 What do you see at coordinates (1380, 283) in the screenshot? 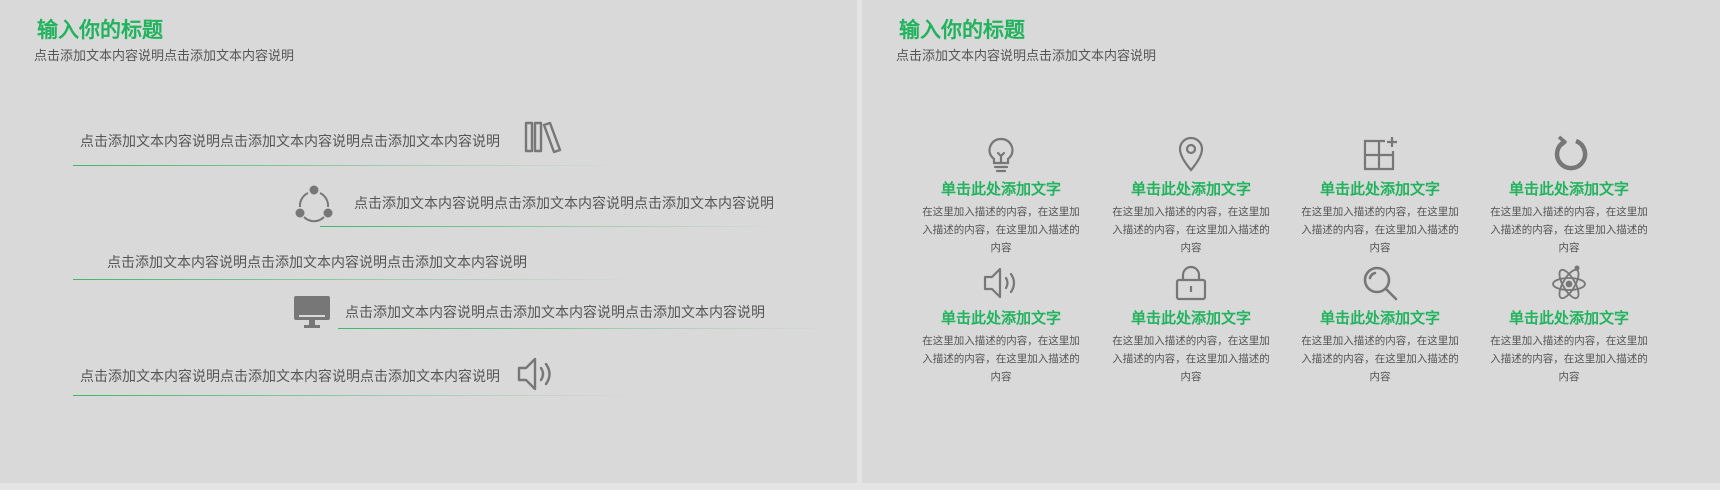
I see `search-icon` at bounding box center [1380, 283].